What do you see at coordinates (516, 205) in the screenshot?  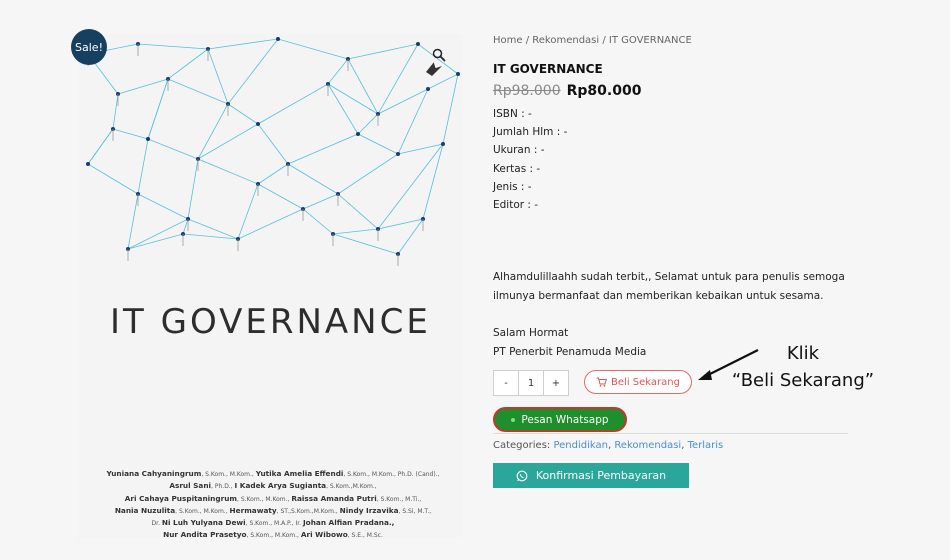 I see `attribute-editor: Editor : -` at bounding box center [516, 205].